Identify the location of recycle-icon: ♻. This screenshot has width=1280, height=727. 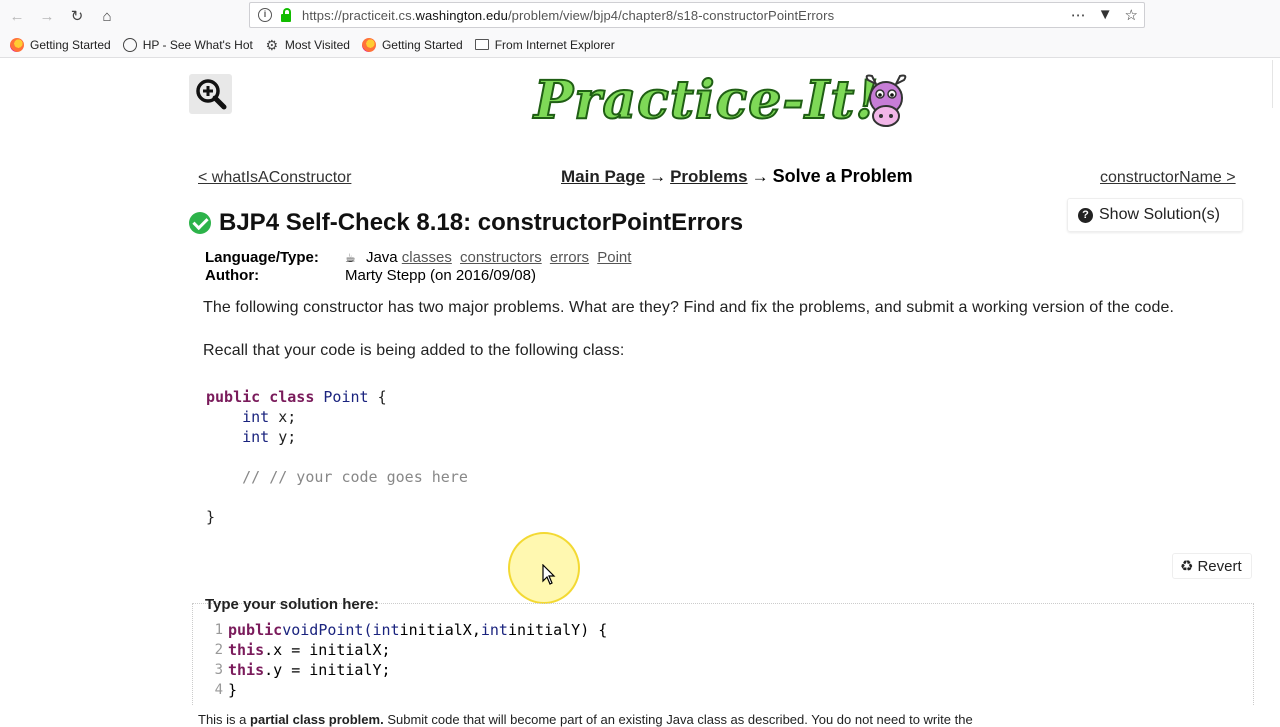
(1187, 566).